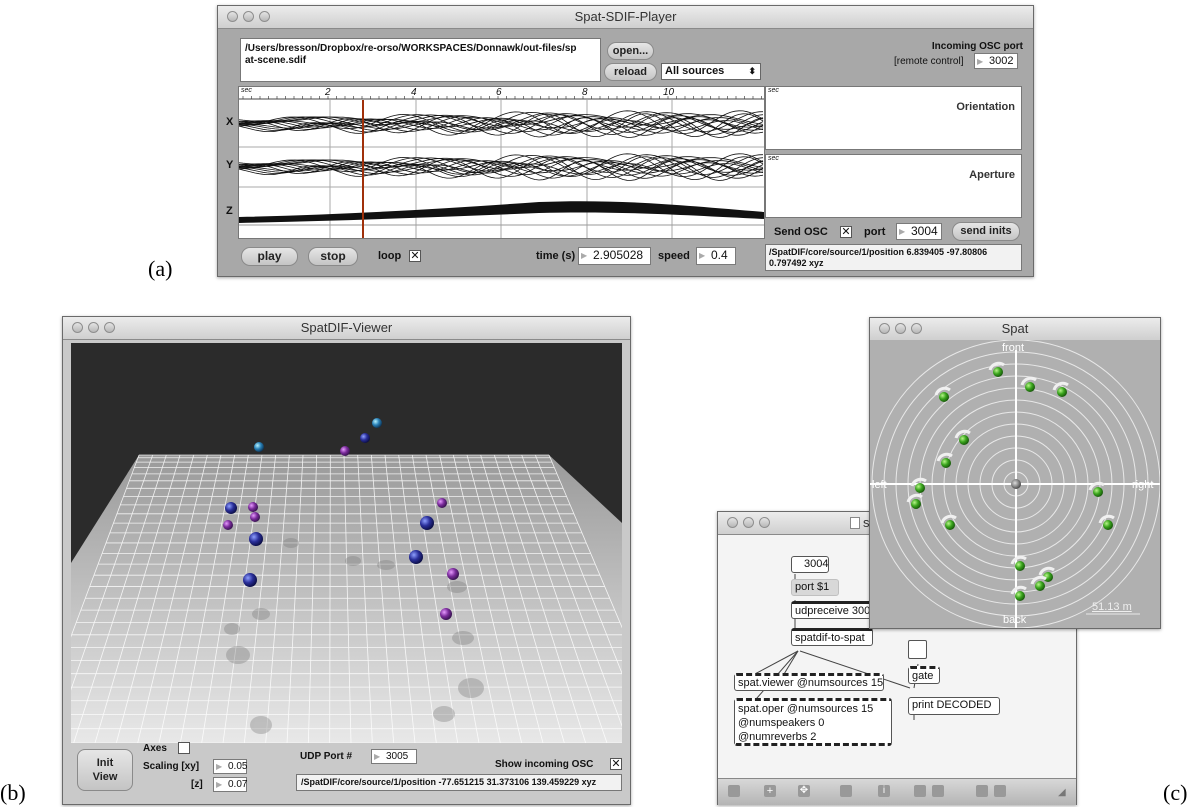  I want to click on player-titlebar: Spat-SDIF-Player, so click(625, 17).